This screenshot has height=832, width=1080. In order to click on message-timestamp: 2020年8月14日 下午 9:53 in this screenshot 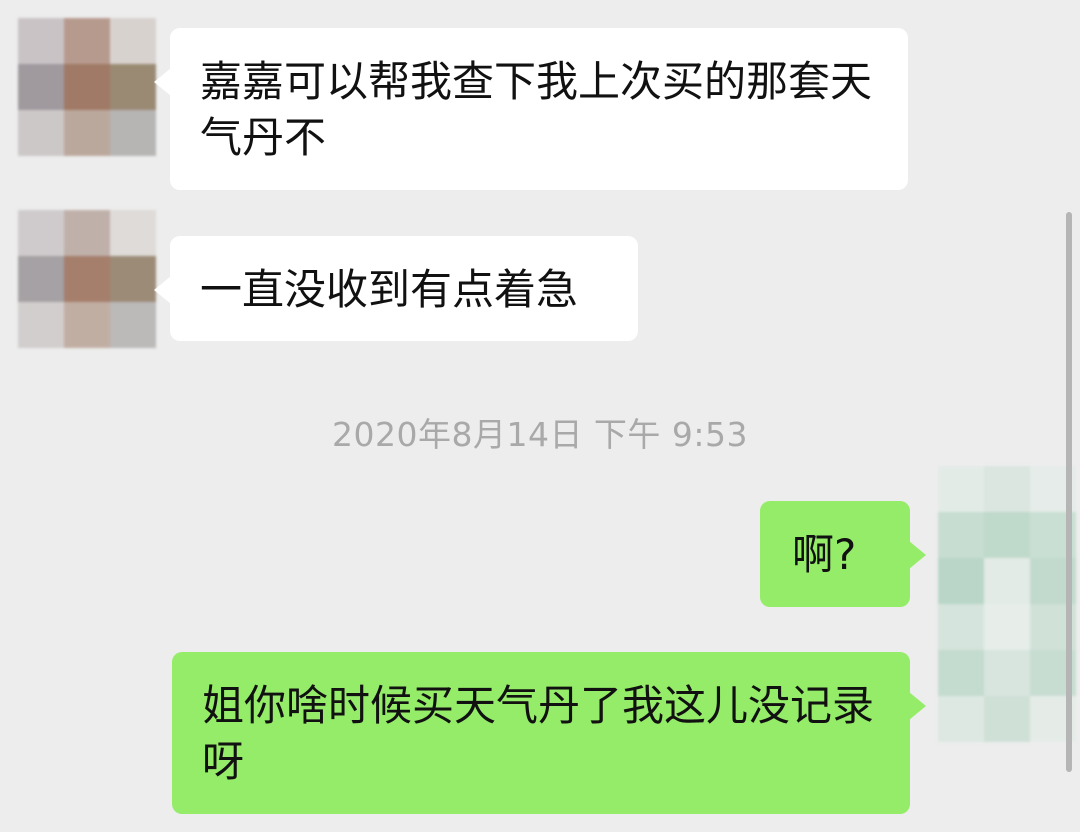, I will do `click(540, 434)`.